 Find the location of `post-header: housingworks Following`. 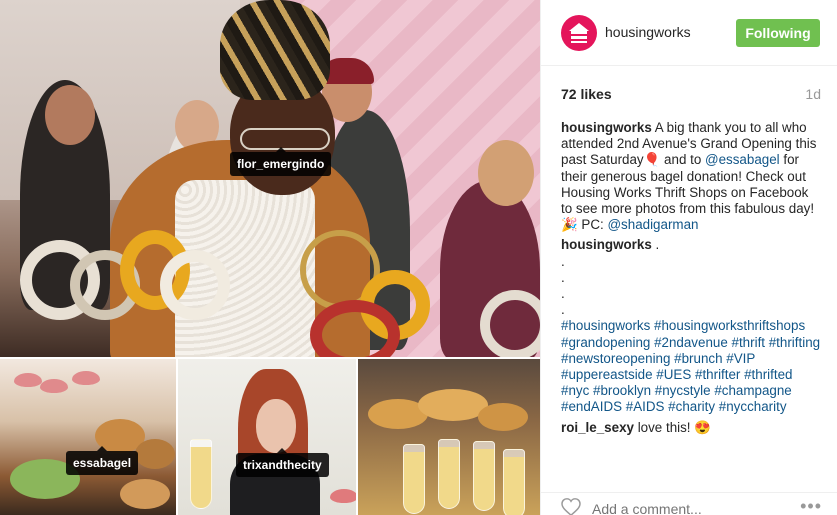

post-header: housingworks Following is located at coordinates (689, 33).